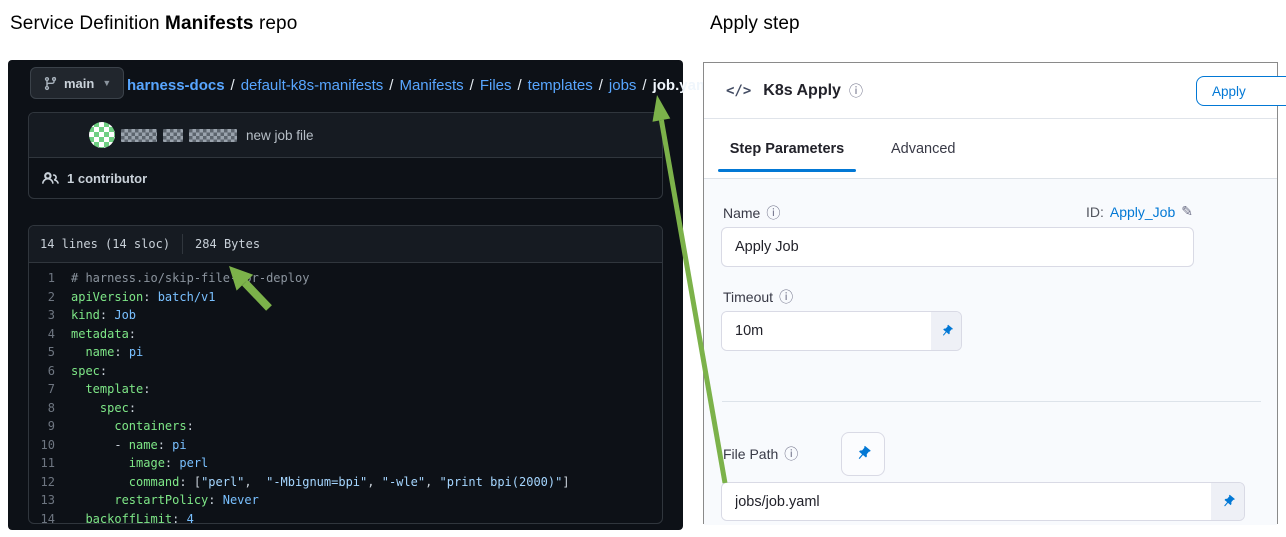  I want to click on line-number: 13, so click(50, 500).